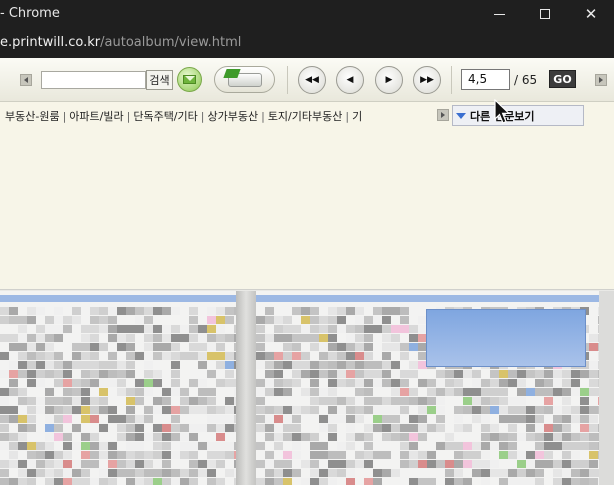 This screenshot has width=614, height=485. I want to click on next-page-button: ▶, so click(389, 80).